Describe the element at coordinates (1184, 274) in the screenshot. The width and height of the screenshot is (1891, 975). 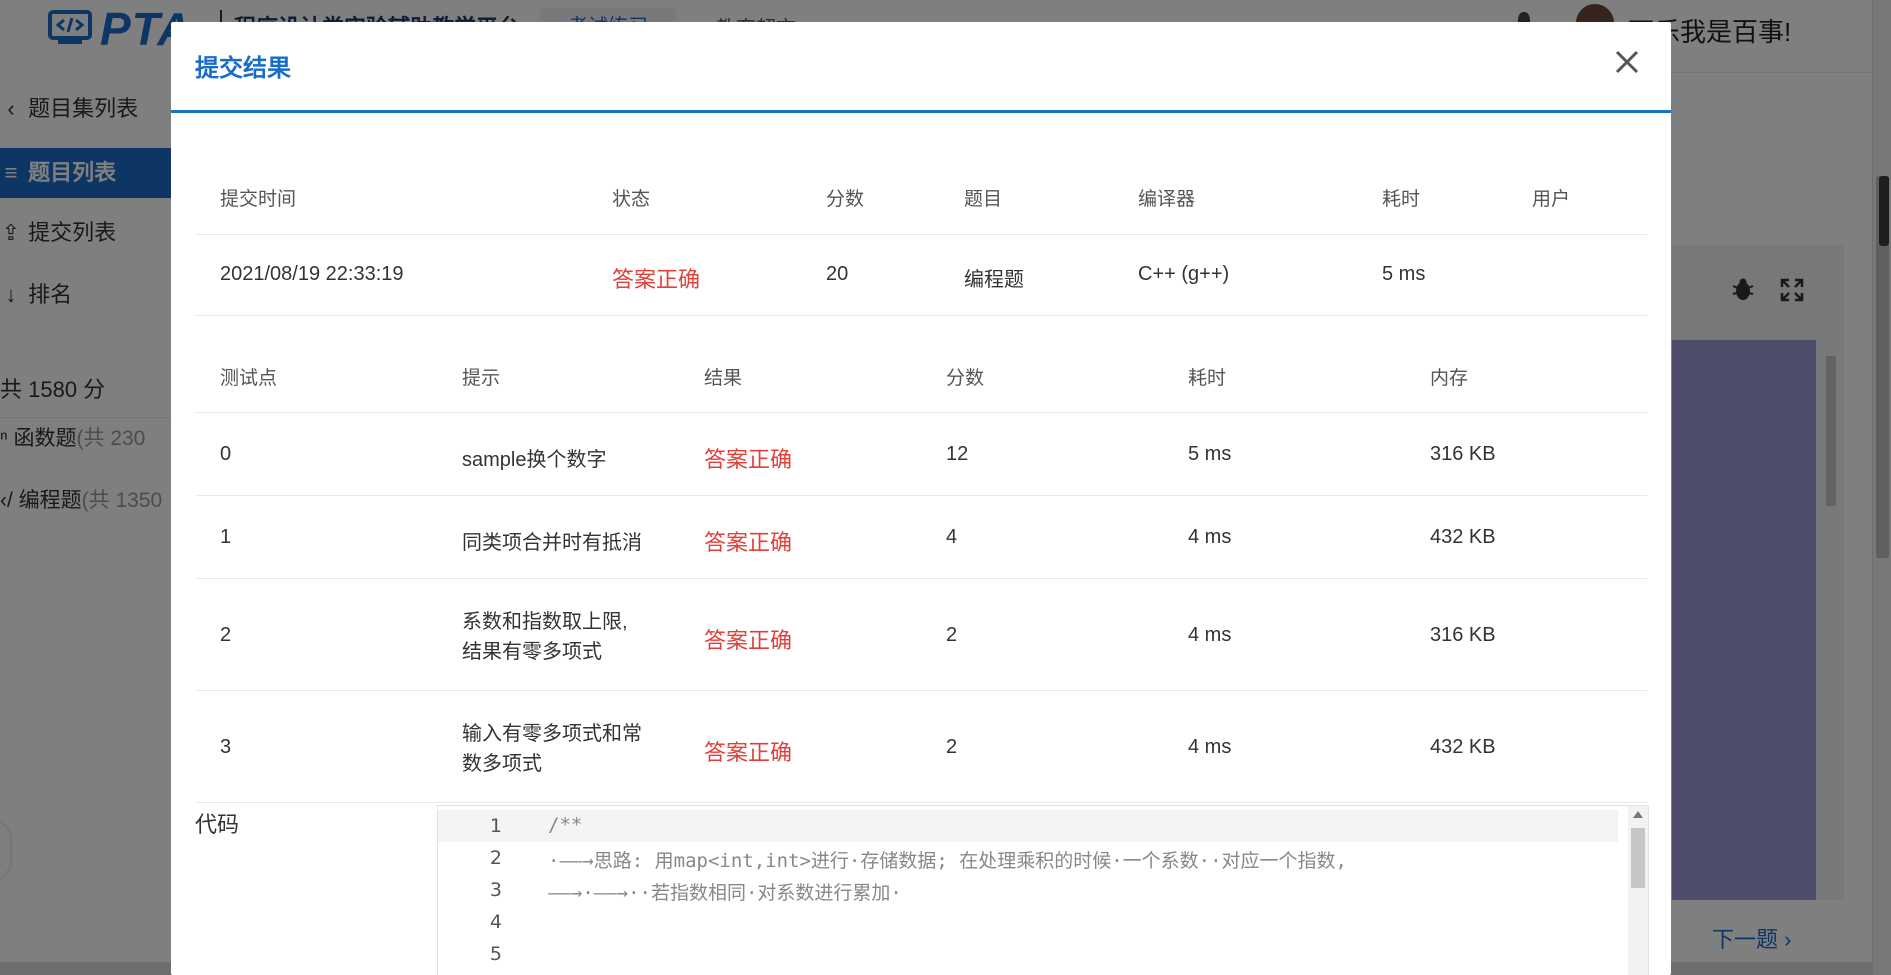
I see `compiler-value: C++ (g++)` at that location.